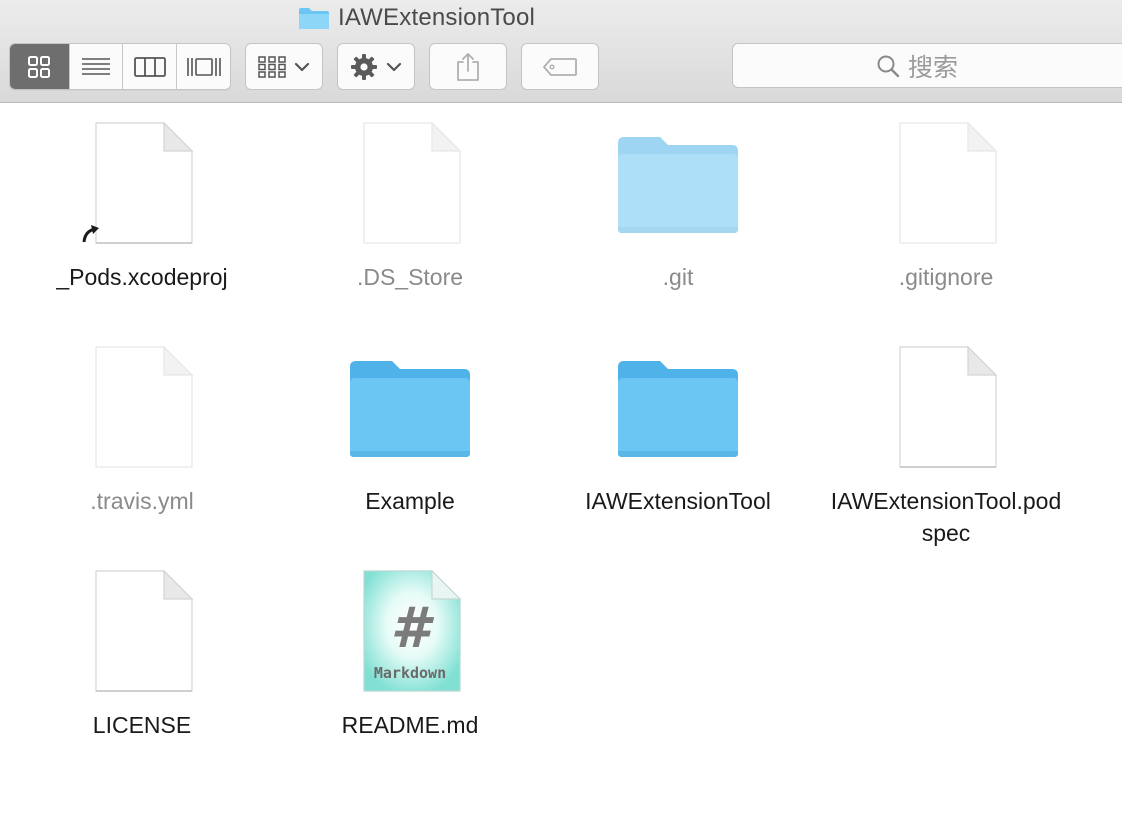 The width and height of the screenshot is (1122, 818). What do you see at coordinates (142, 725) in the screenshot?
I see `file-name: LICENSE` at bounding box center [142, 725].